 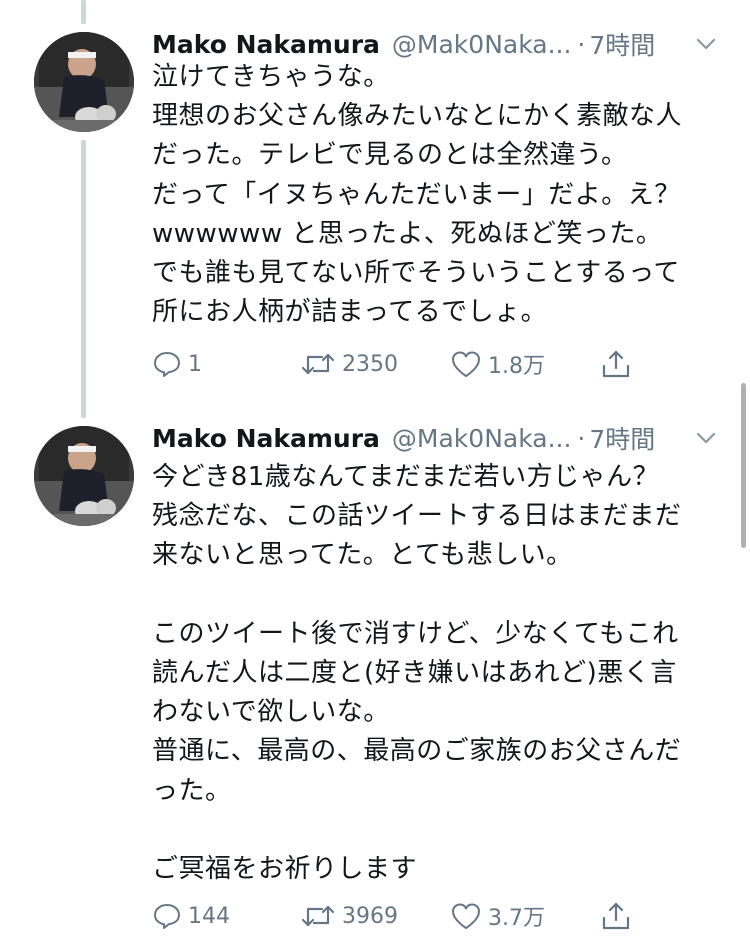 I want to click on scrollbar, so click(x=743, y=465).